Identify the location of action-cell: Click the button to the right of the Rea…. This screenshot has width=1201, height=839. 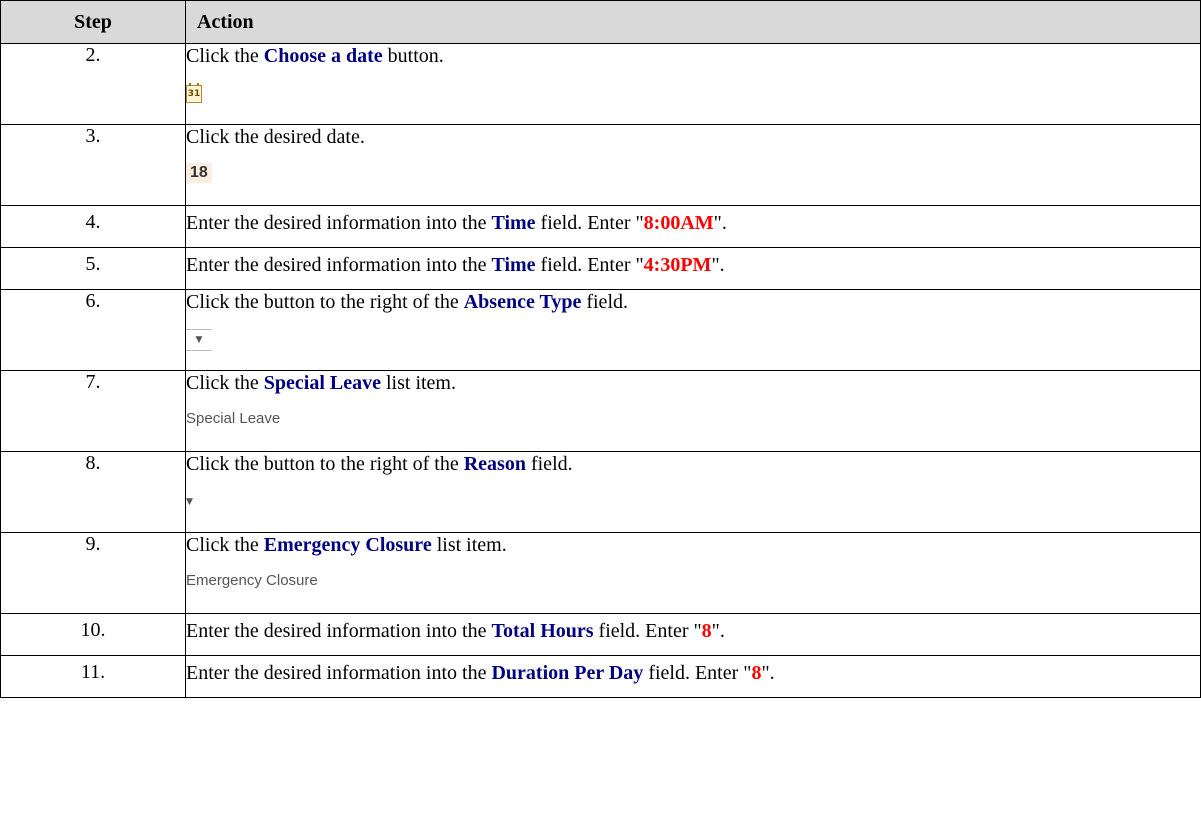
(693, 492).